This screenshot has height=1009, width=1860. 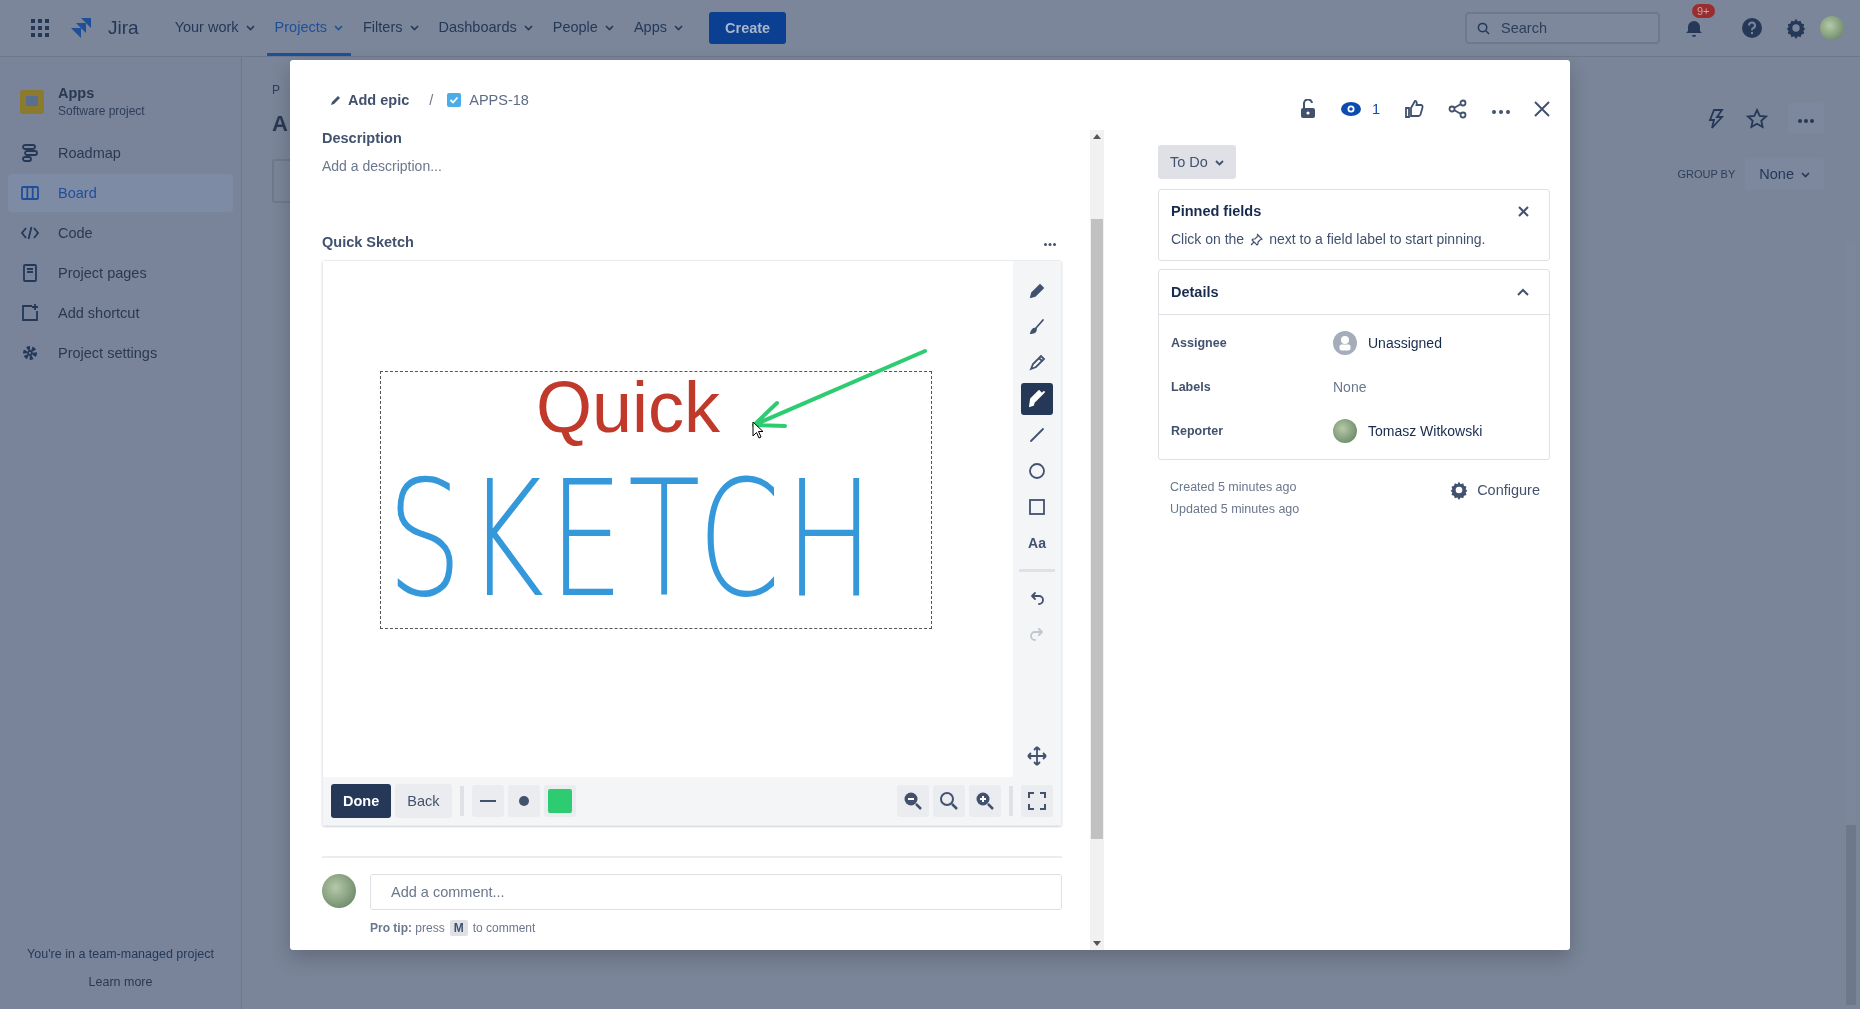 I want to click on zoom-out-button, so click(x=913, y=801).